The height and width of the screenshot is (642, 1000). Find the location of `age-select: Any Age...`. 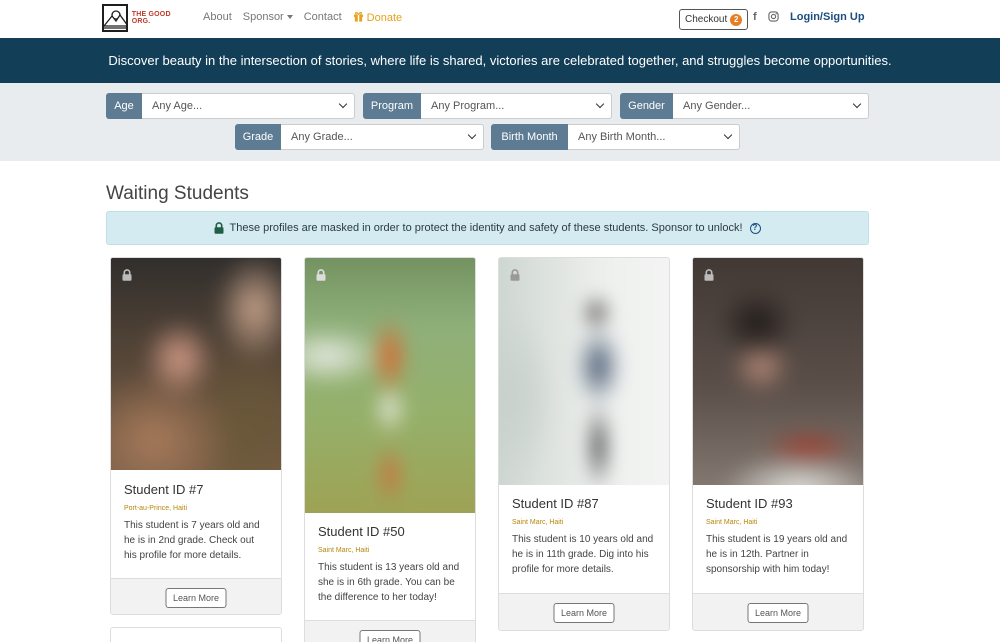

age-select: Any Age... is located at coordinates (248, 106).